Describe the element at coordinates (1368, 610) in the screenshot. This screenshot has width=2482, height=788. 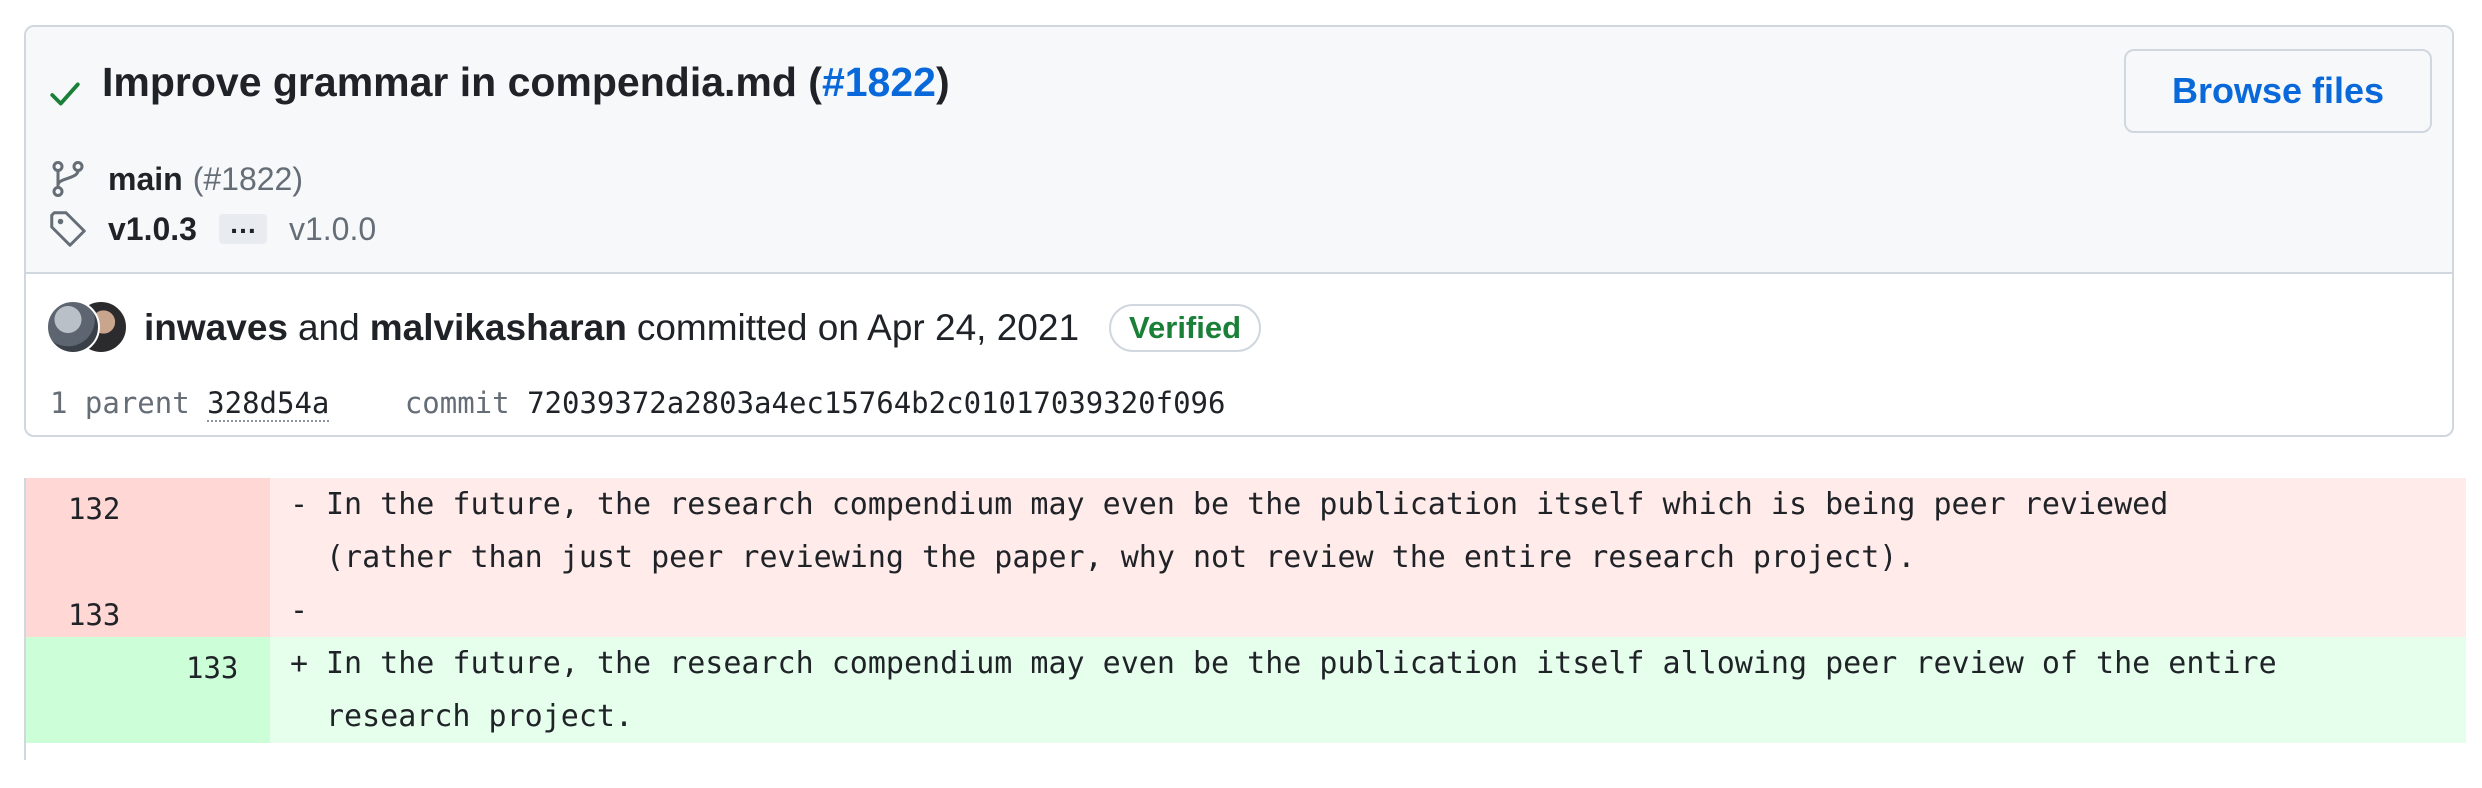
I see `diff-code: -` at that location.